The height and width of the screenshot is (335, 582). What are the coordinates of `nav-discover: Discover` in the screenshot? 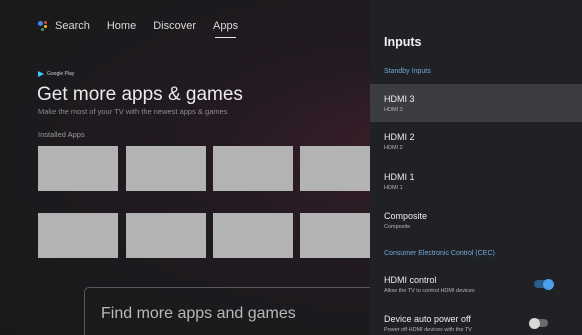 It's located at (174, 26).